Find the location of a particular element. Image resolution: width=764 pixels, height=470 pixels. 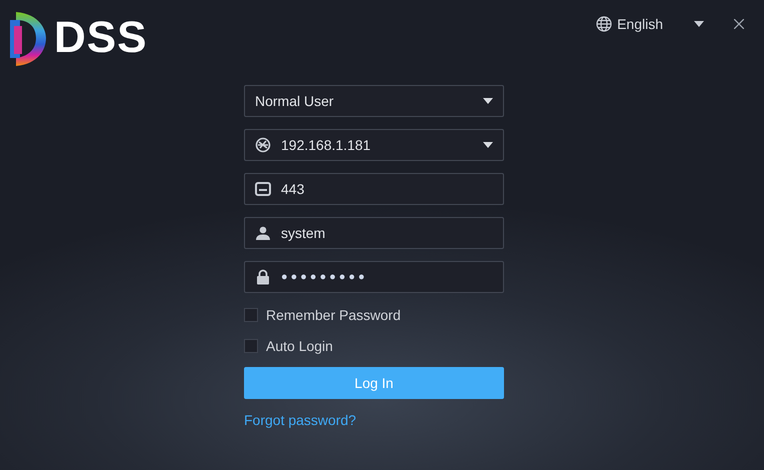

network-icon is located at coordinates (263, 145).